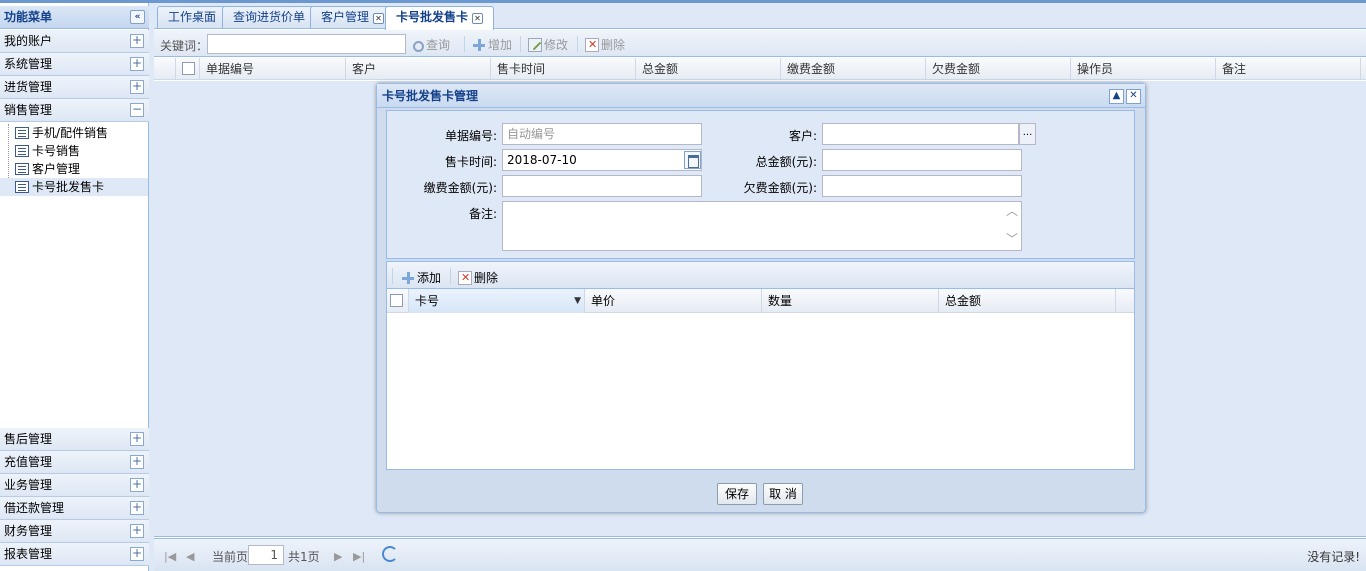  I want to click on grid-col-remark: 备注, so click(1288, 69).